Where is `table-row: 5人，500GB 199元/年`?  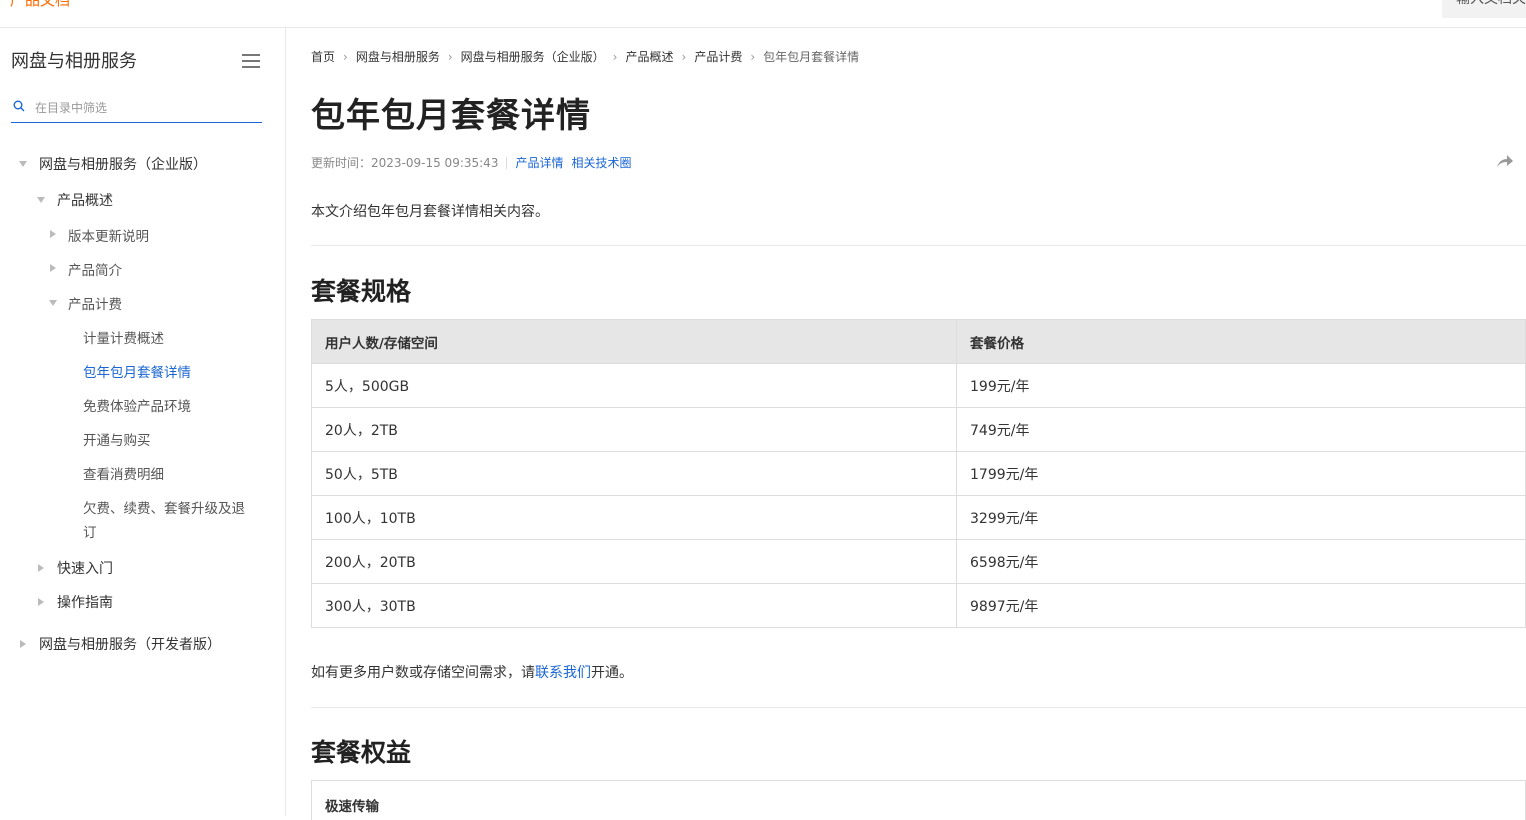
table-row: 5人，500GB 199元/年 is located at coordinates (918, 385).